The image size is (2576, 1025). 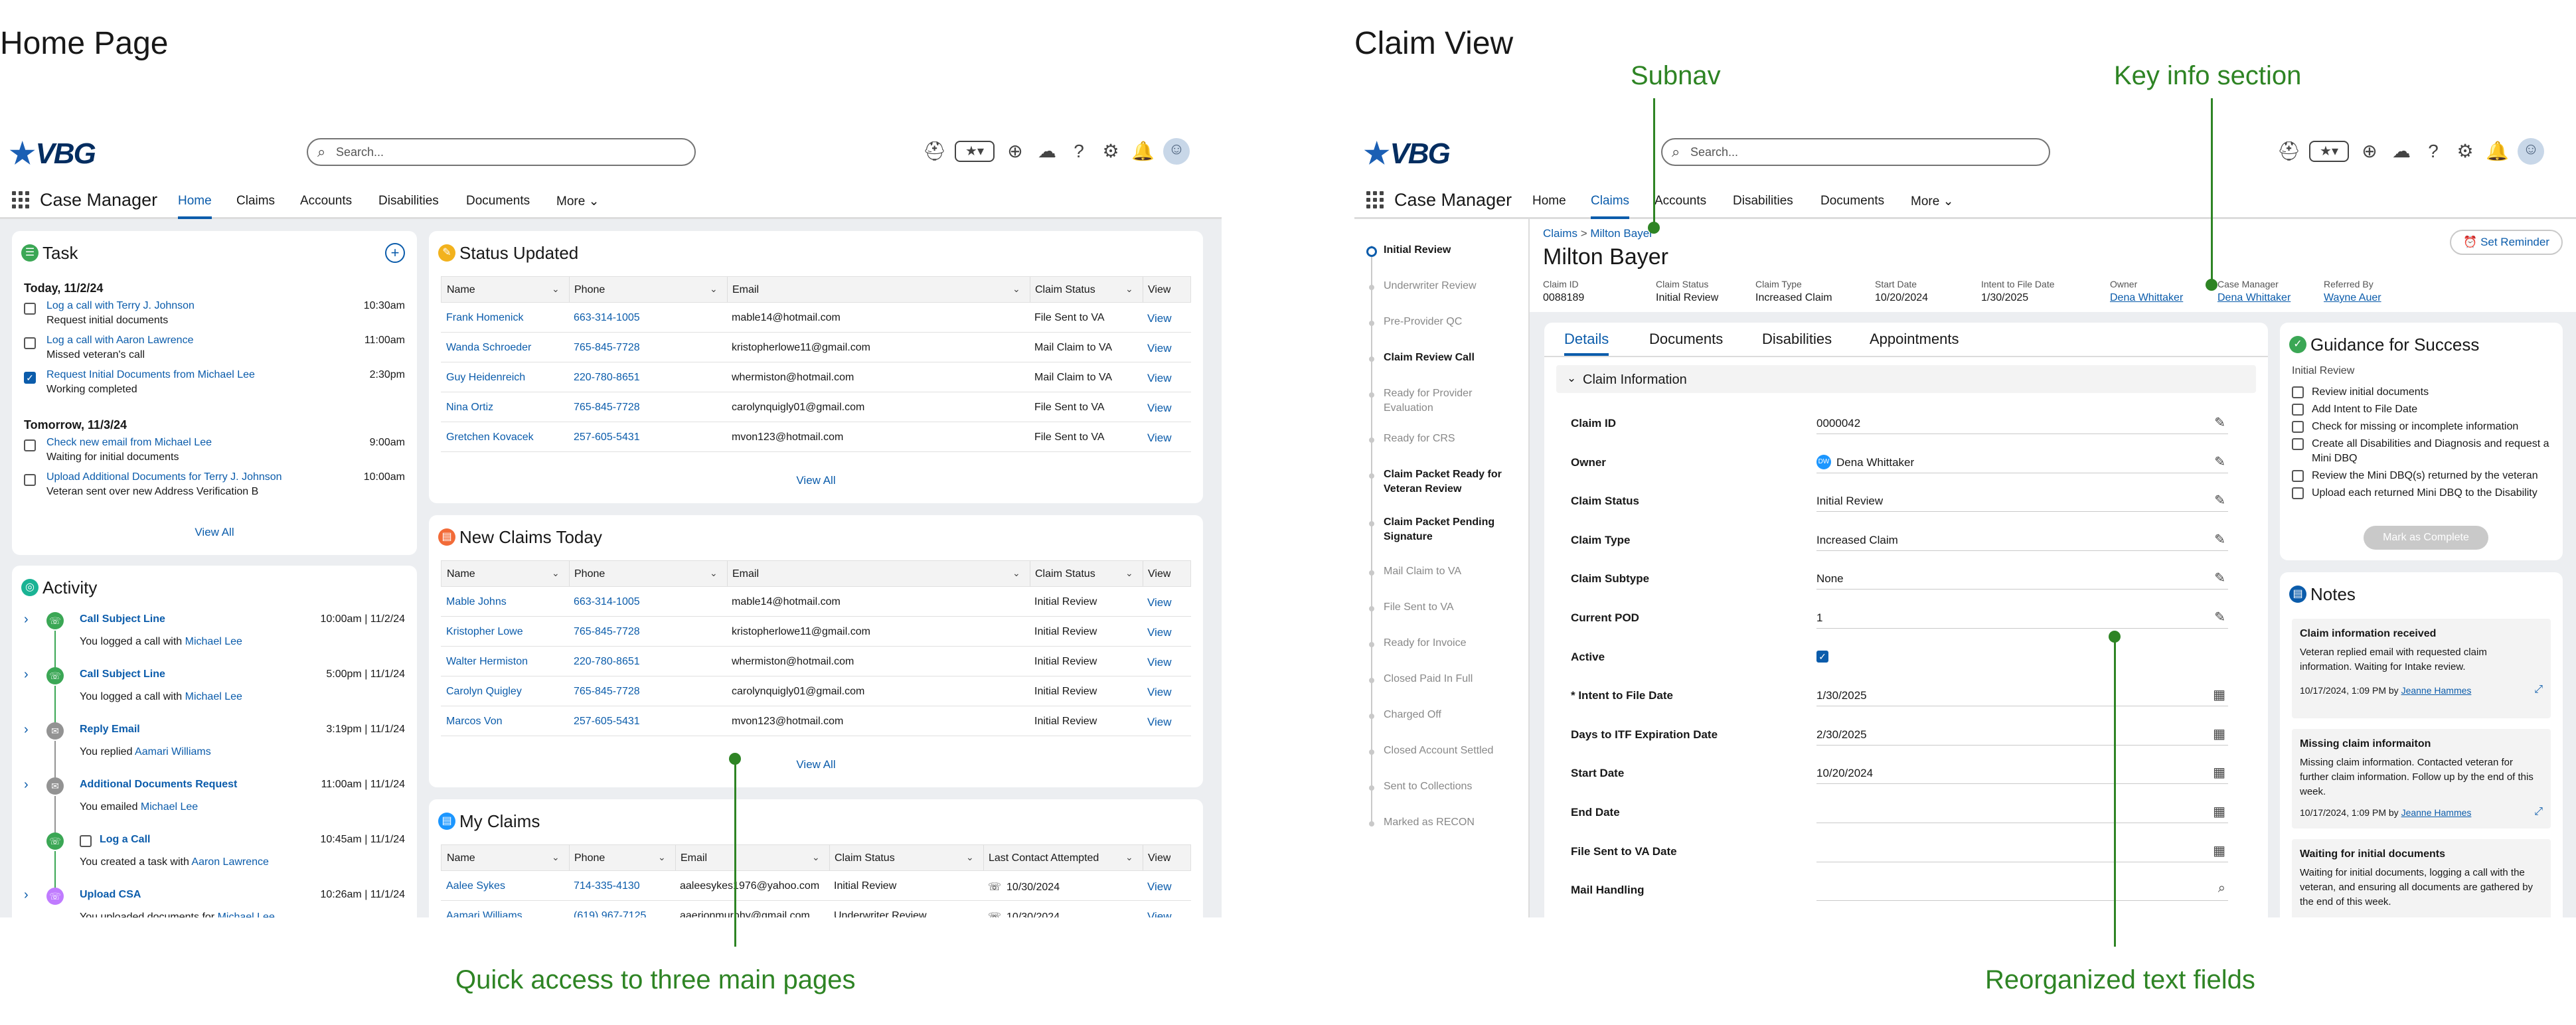 I want to click on table-cell: Nina Ortiz, so click(x=506, y=408).